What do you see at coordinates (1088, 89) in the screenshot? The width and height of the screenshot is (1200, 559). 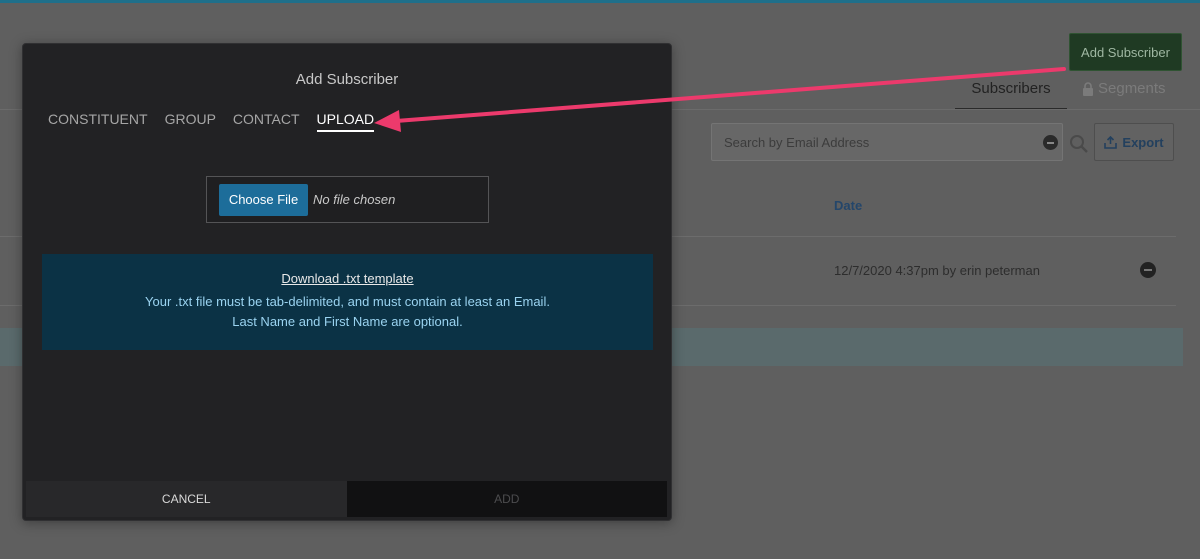 I see `lock-icon` at bounding box center [1088, 89].